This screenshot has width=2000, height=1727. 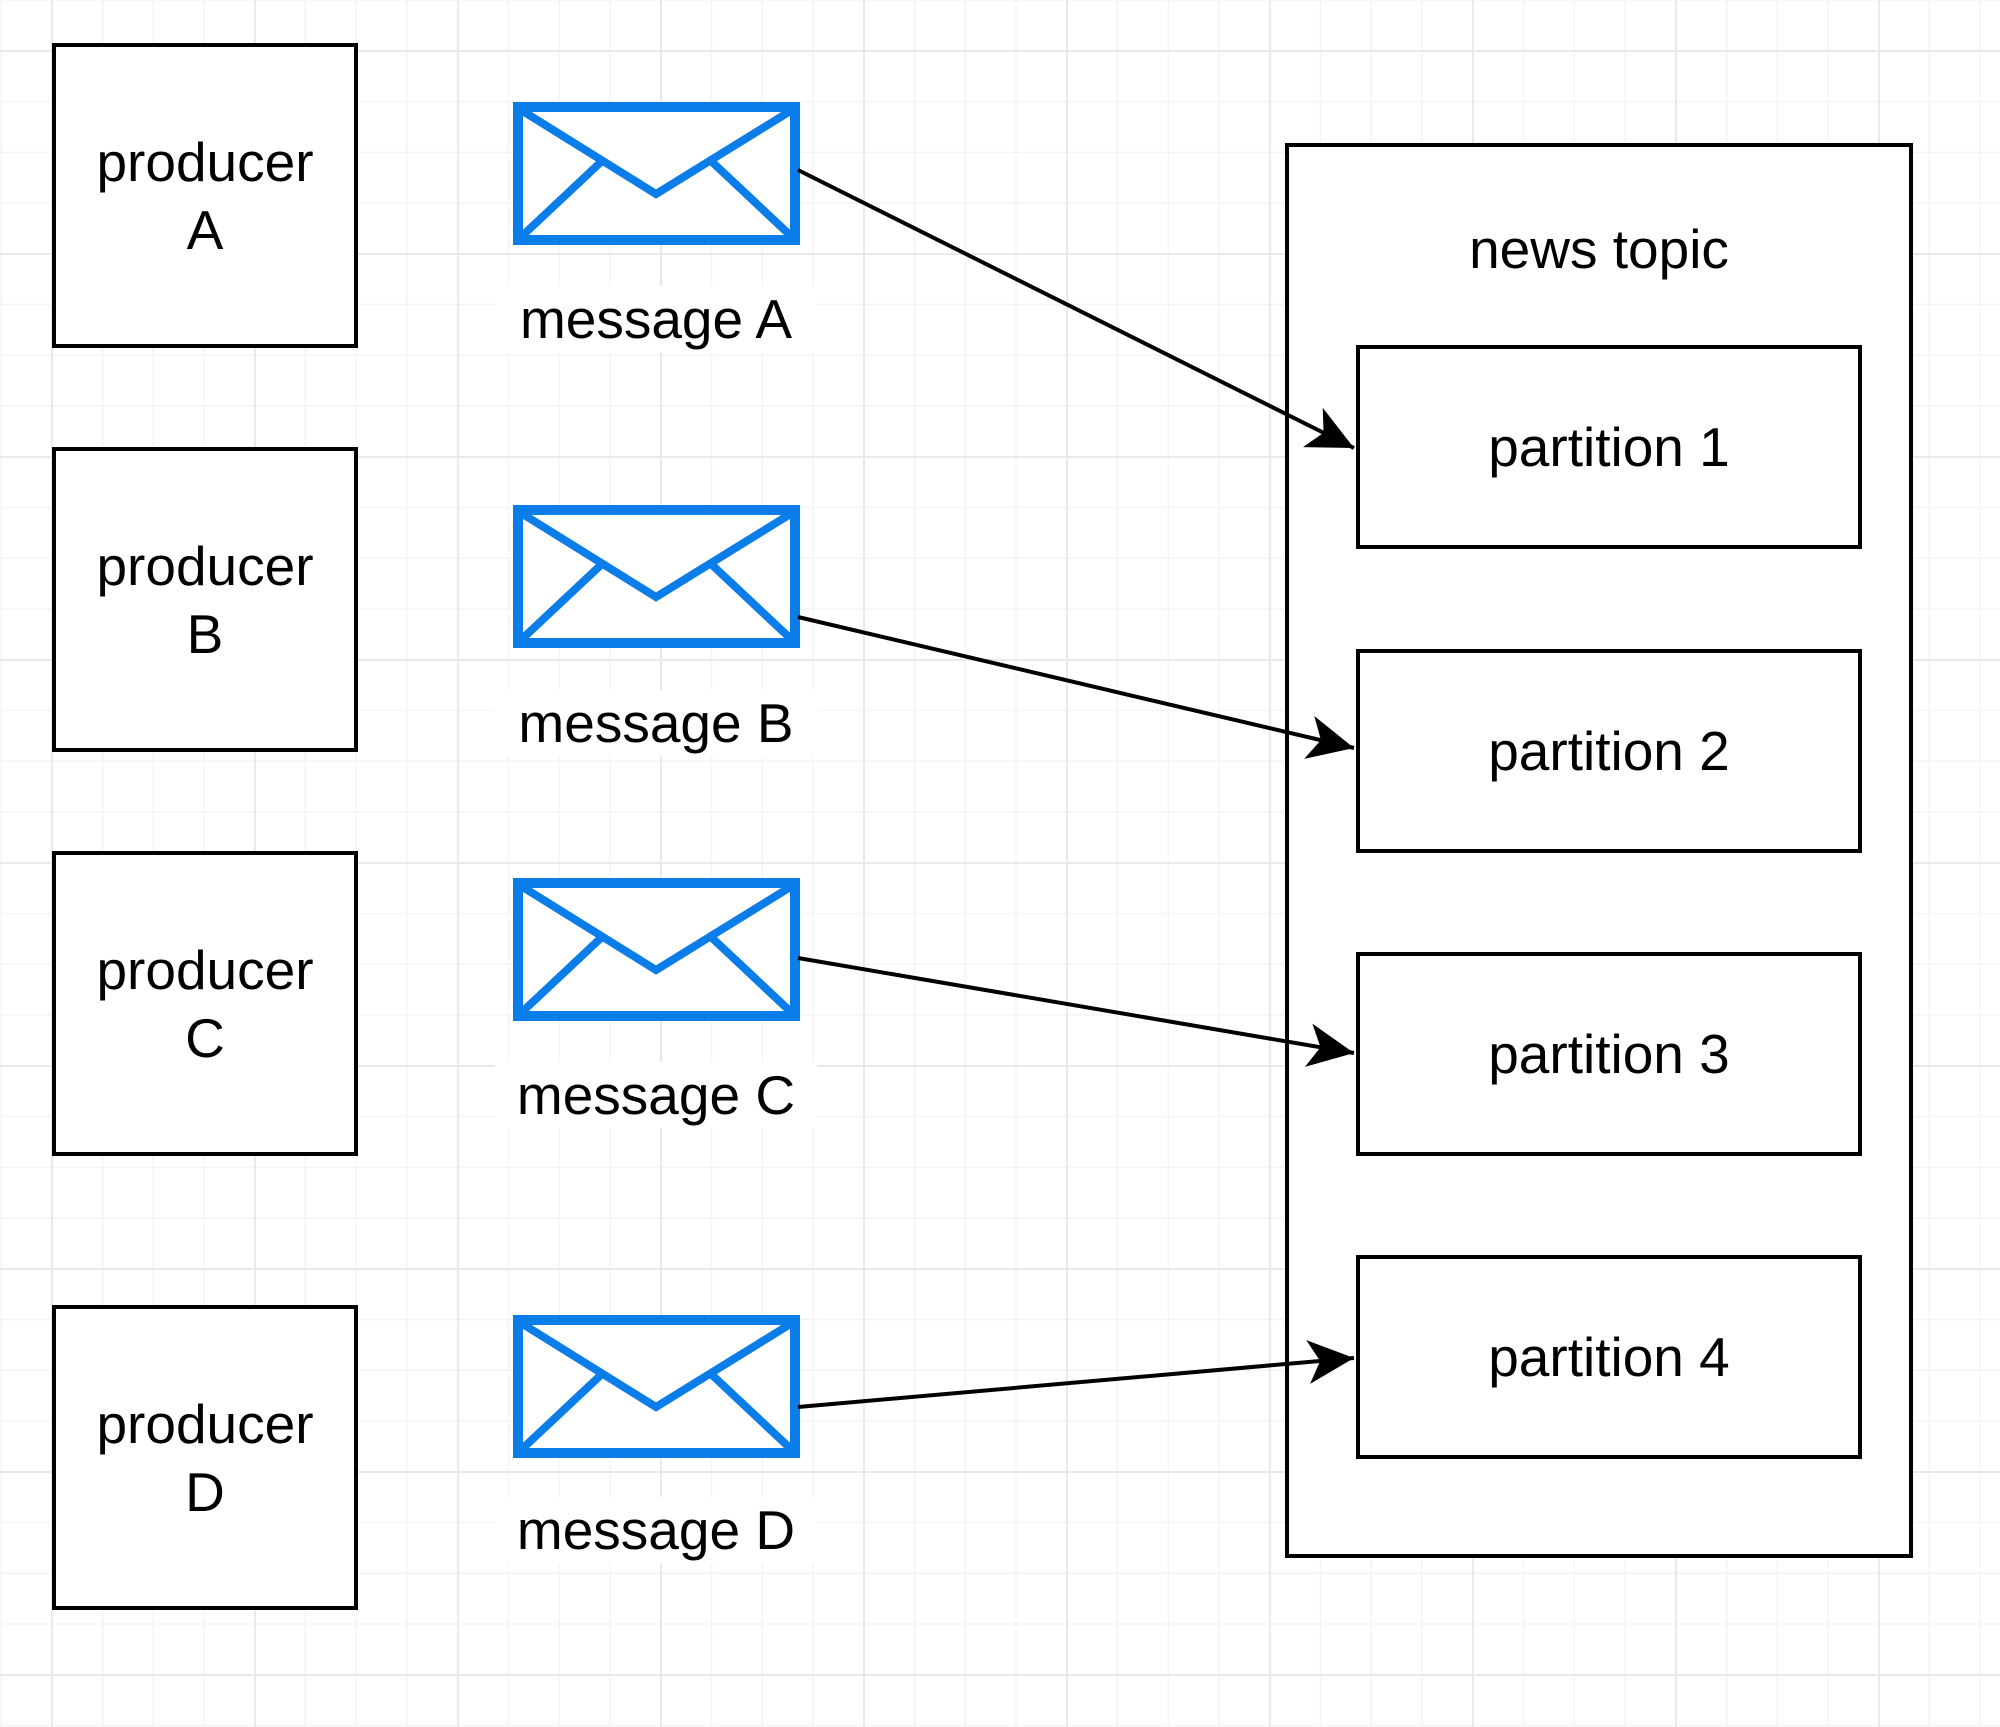 I want to click on partition-label: partition 1, so click(x=1609, y=447).